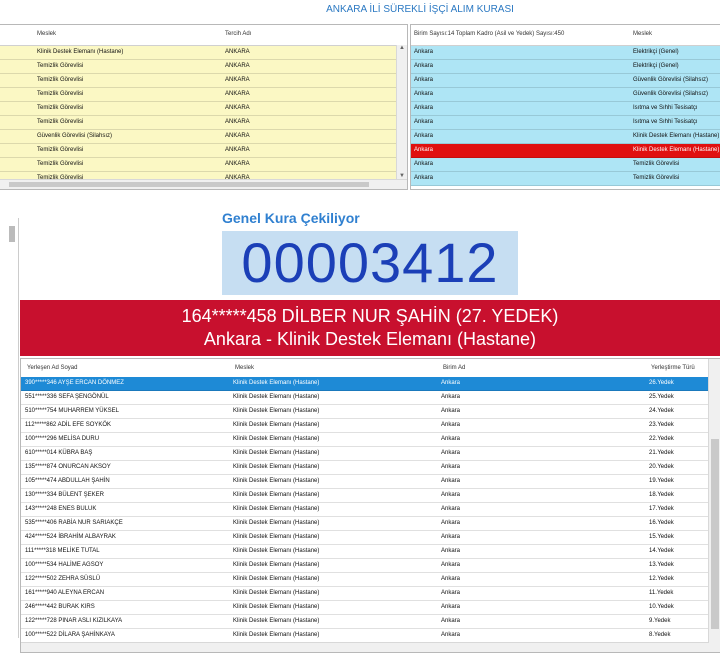 This screenshot has height=653, width=720. Describe the element at coordinates (74, 383) in the screenshot. I see `table-cell: 390*****346 AYŞE ERCAN DÖNMEZ` at that location.